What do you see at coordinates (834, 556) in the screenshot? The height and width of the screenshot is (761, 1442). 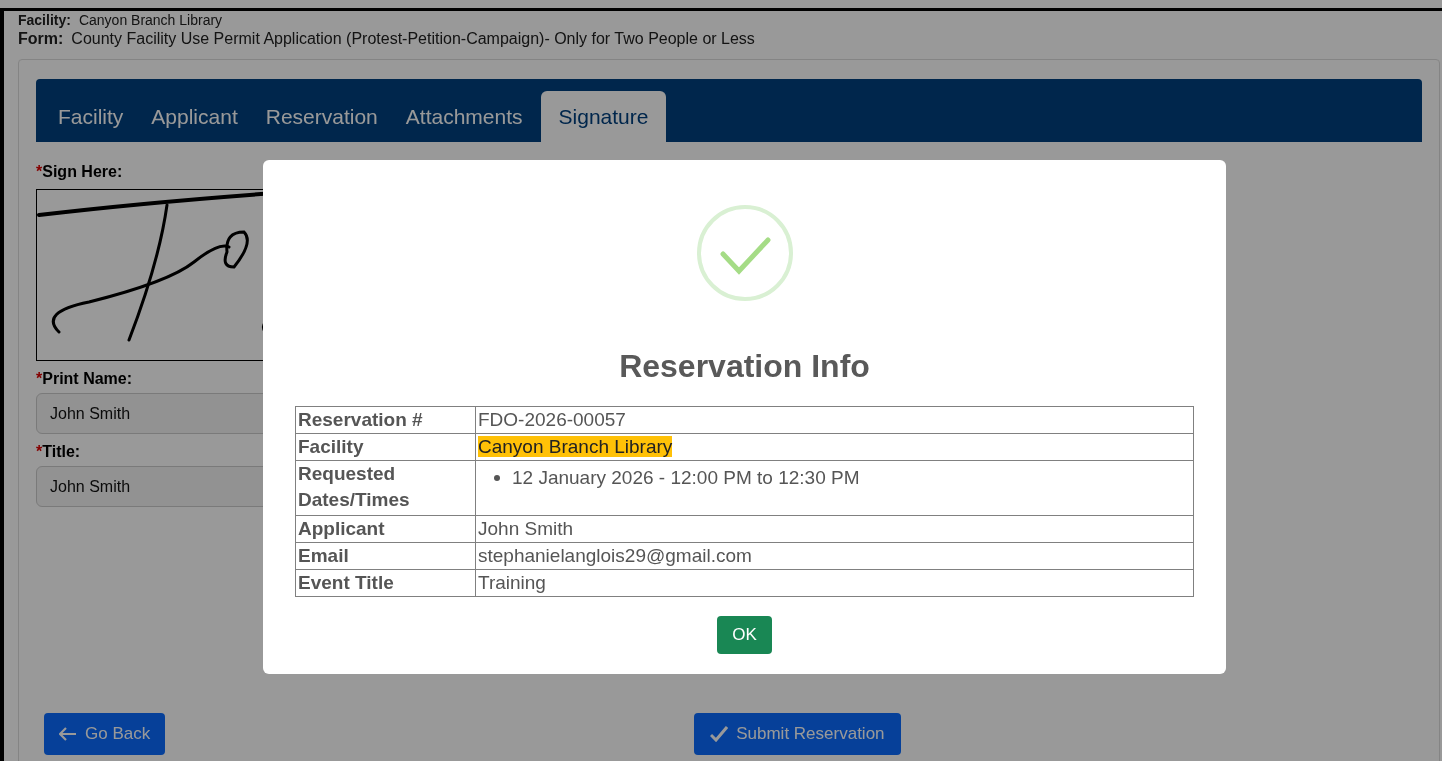 I see `table-cell: stephanielanglois29@gmail.com` at bounding box center [834, 556].